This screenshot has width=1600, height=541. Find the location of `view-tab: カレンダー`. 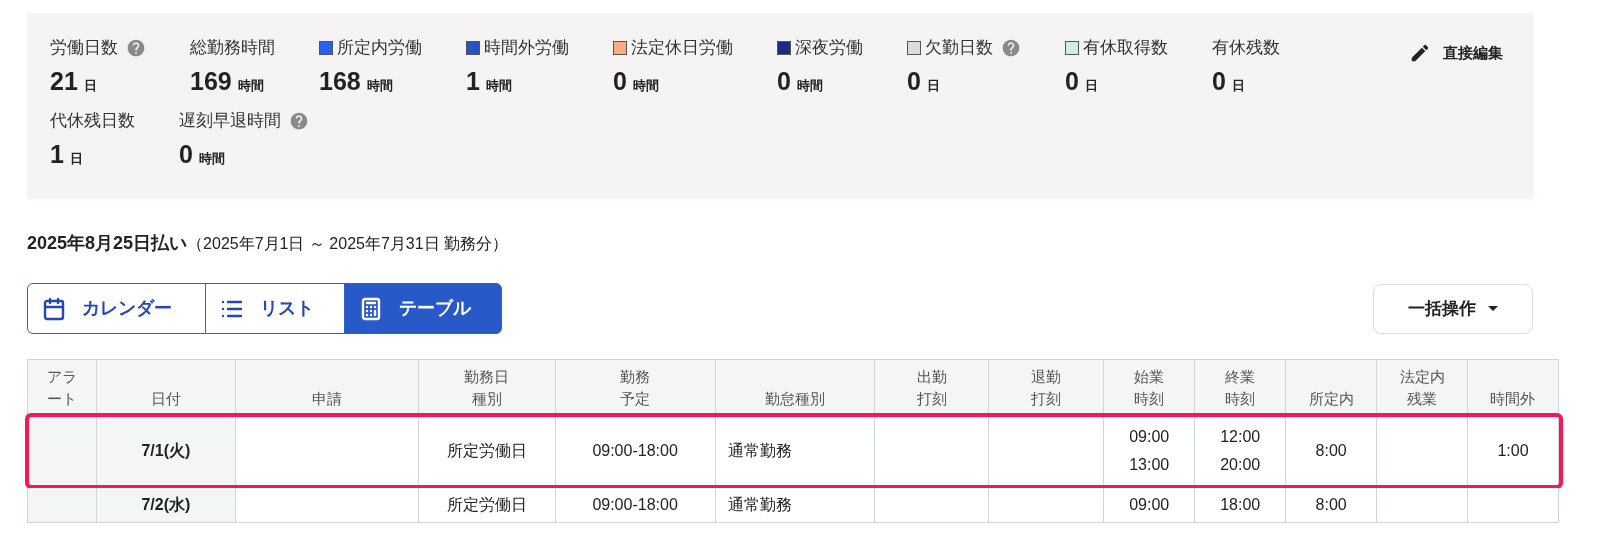

view-tab: カレンダー is located at coordinates (116, 308).